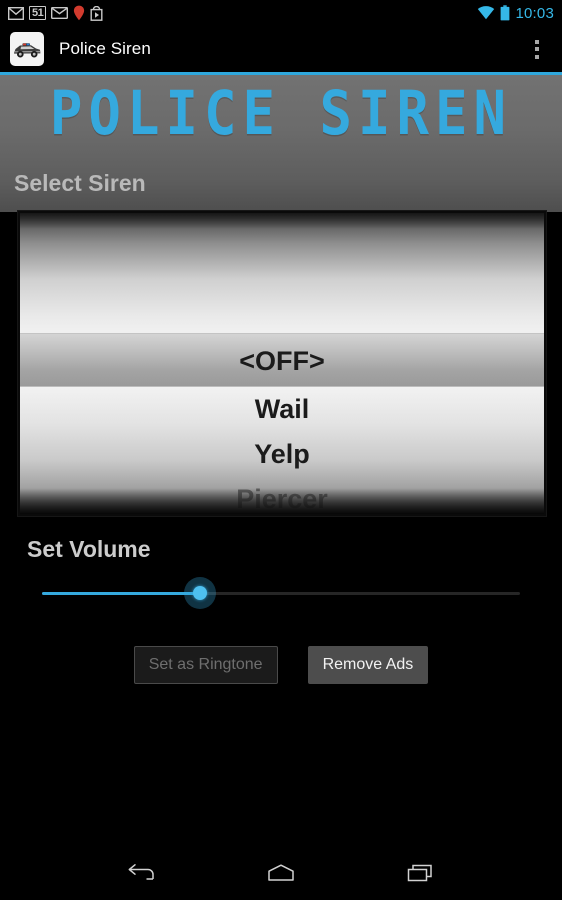  I want to click on volume-slider-fill, so click(121, 593).